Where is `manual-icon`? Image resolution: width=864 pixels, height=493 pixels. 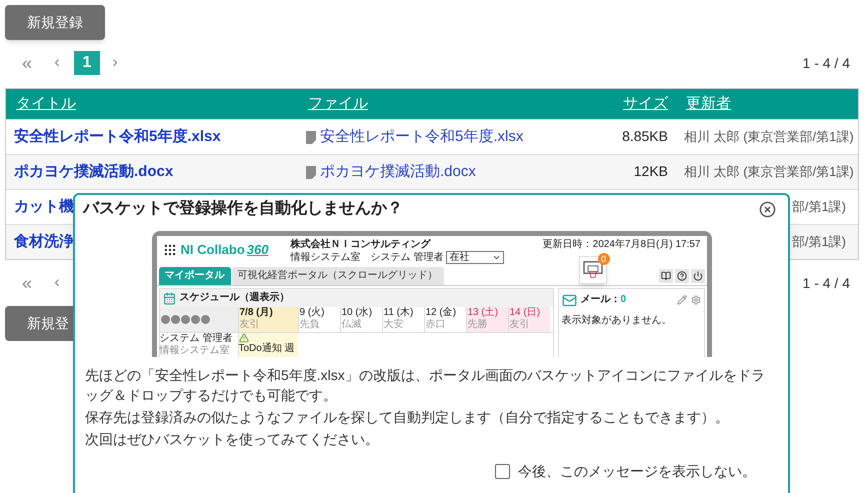
manual-icon is located at coordinates (665, 276).